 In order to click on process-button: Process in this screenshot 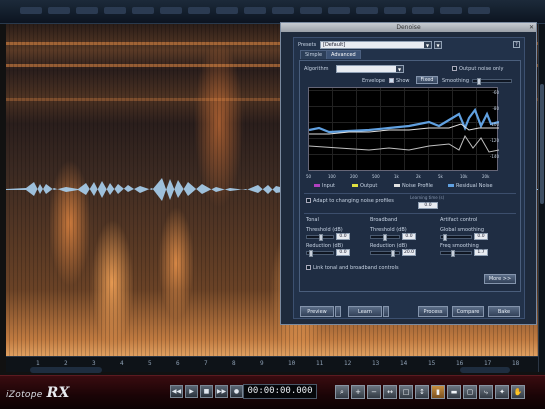, I will do `click(433, 311)`.